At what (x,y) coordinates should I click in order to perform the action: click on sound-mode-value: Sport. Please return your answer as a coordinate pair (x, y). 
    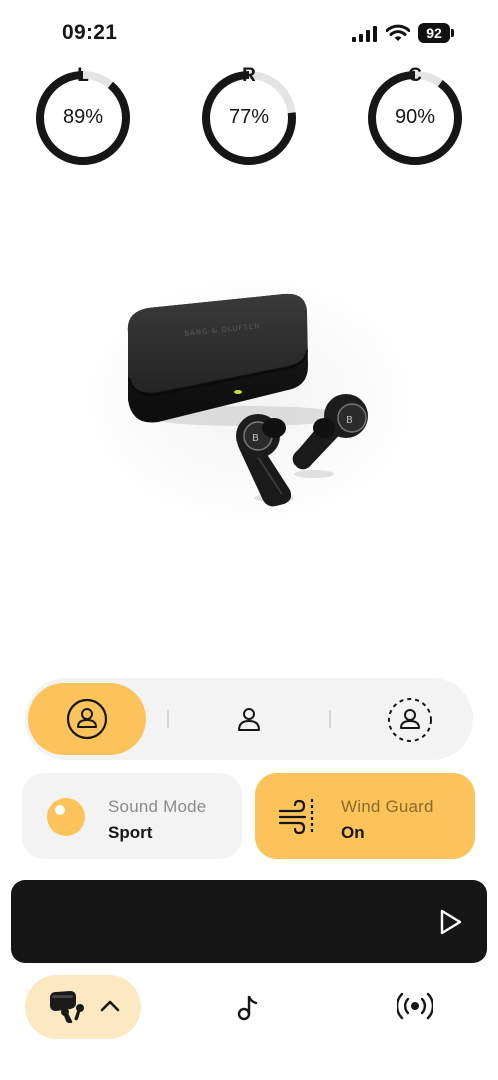
    Looking at the image, I should click on (130, 832).